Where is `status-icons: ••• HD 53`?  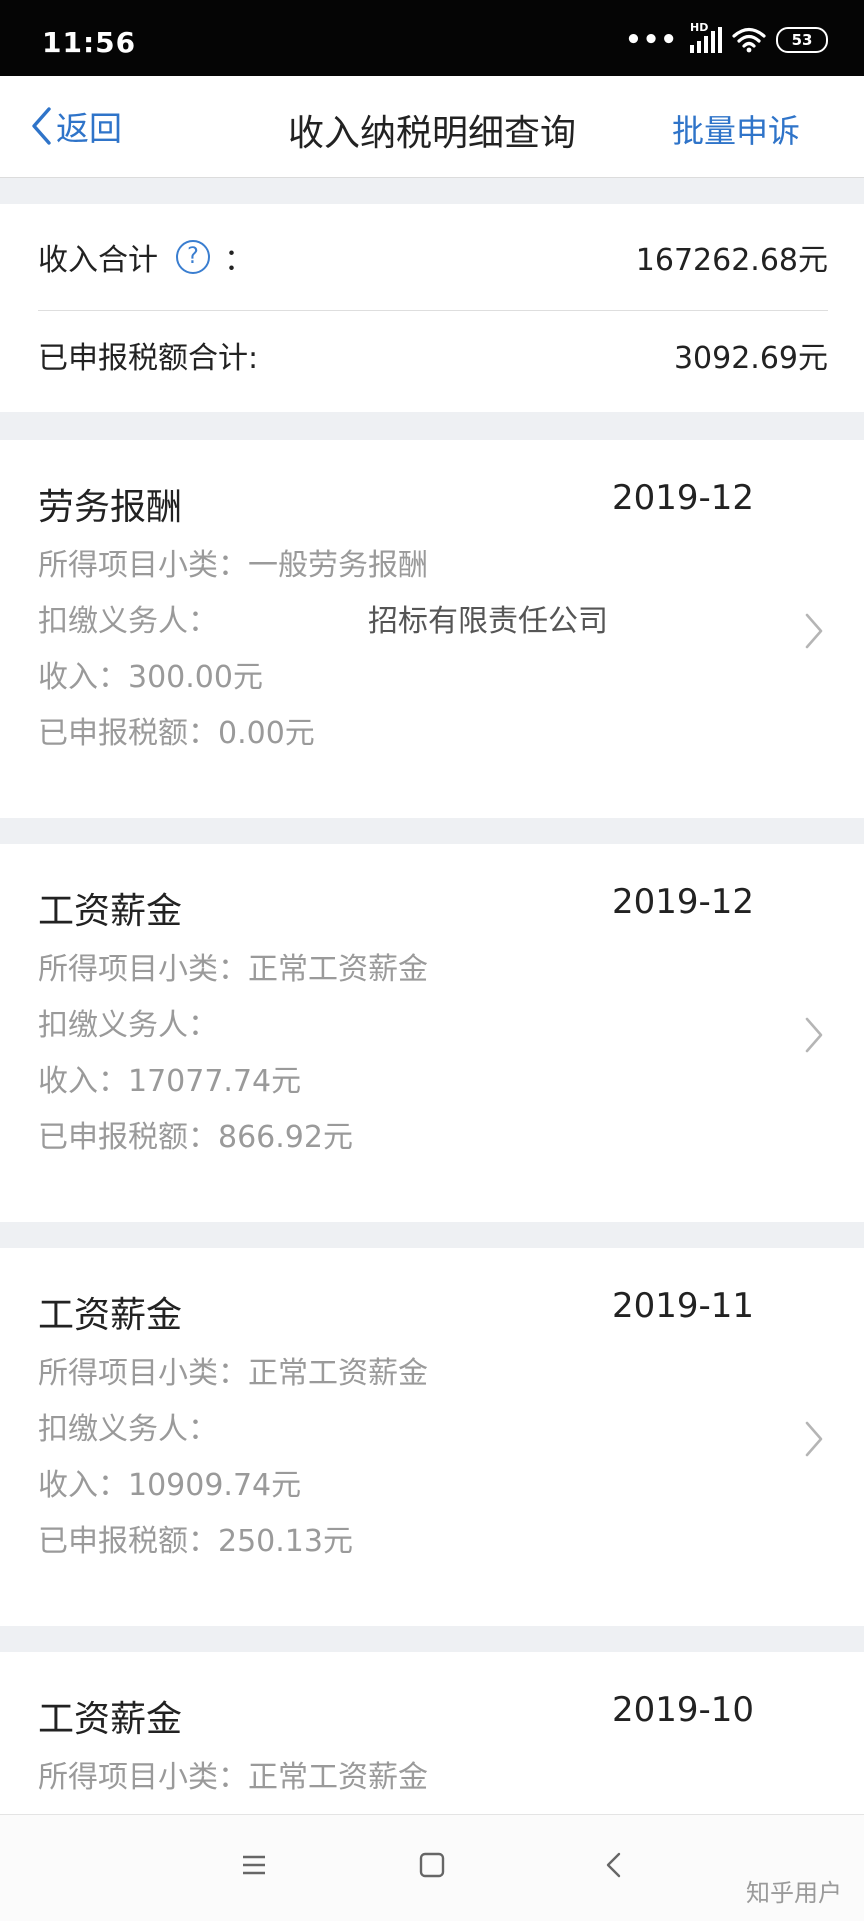 status-icons: ••• HD 53 is located at coordinates (726, 39).